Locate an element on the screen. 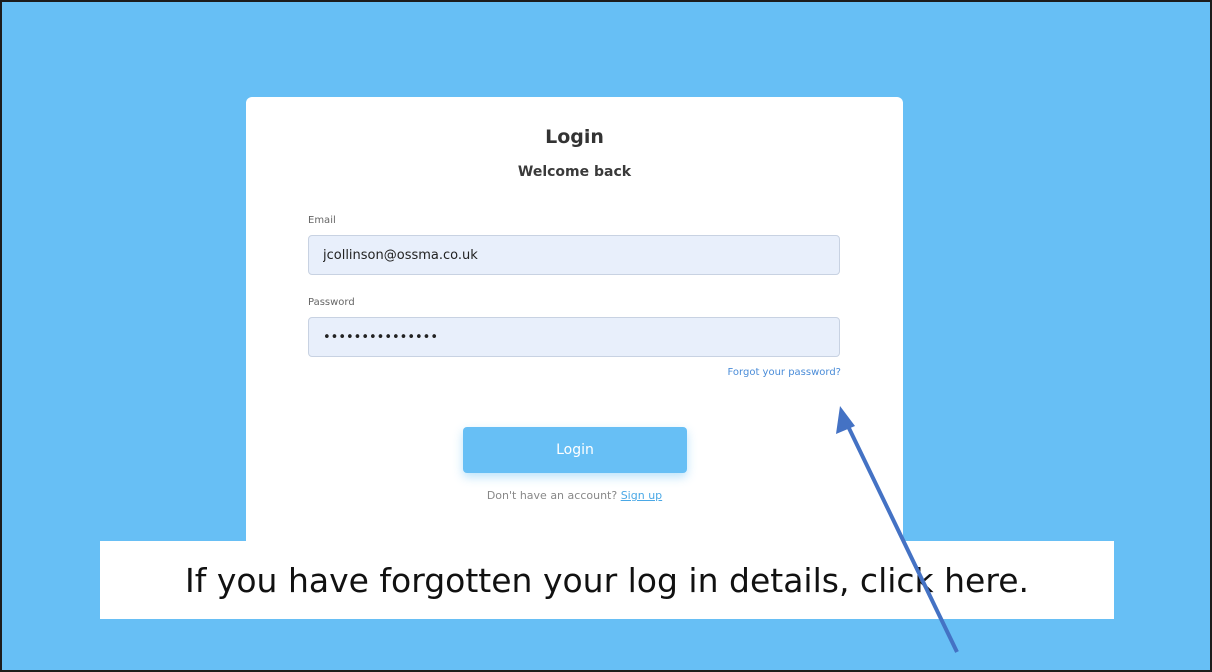 The width and height of the screenshot is (1212, 672). arrow-shaft is located at coordinates (901, 537).